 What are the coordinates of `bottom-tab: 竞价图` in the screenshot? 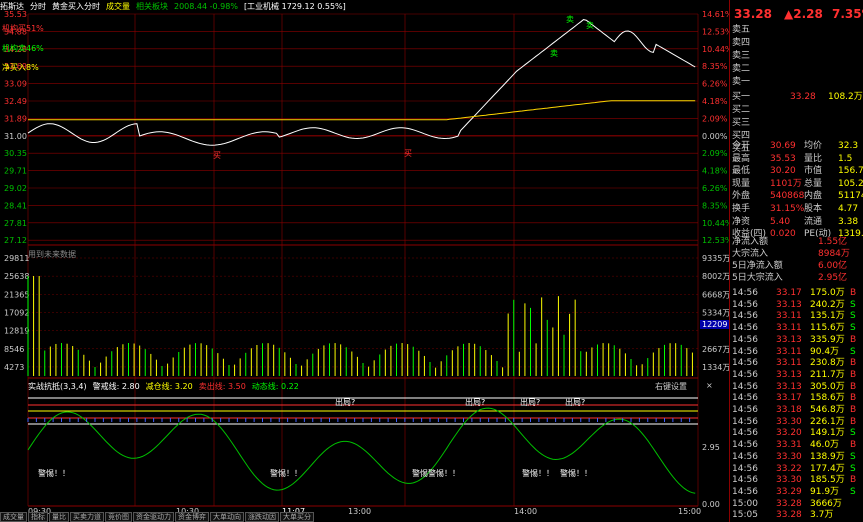 It's located at (118, 517).